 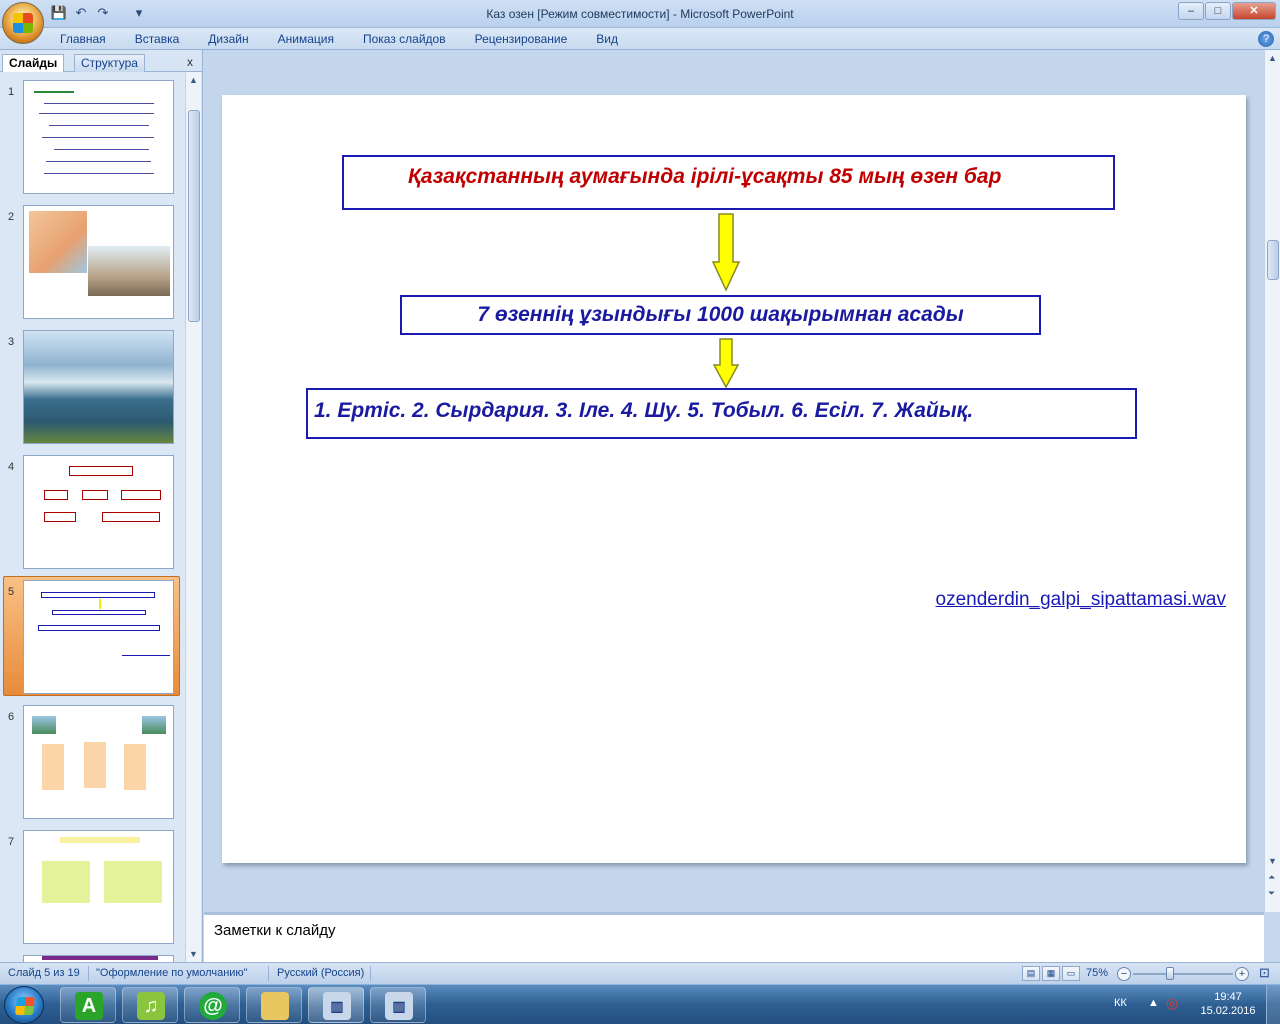 I want to click on office-logo-icon, so click(x=23, y=23).